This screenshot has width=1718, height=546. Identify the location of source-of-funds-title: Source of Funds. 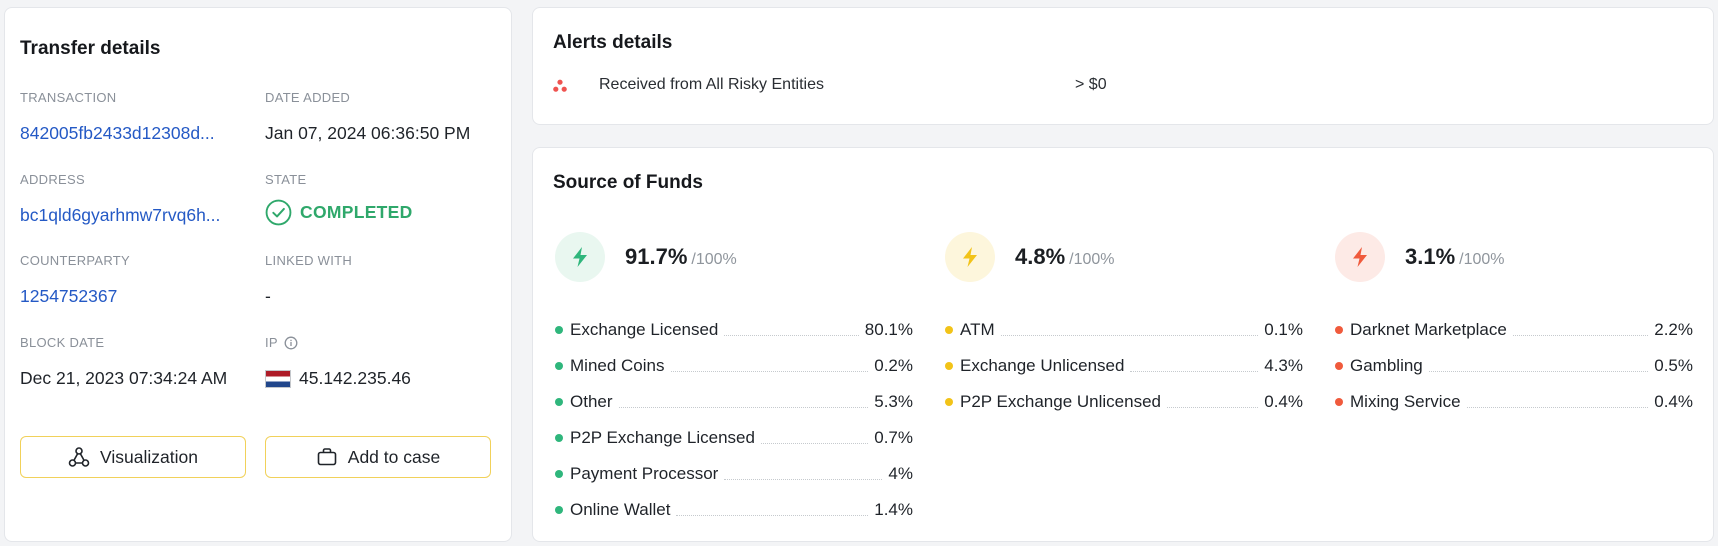
(628, 182).